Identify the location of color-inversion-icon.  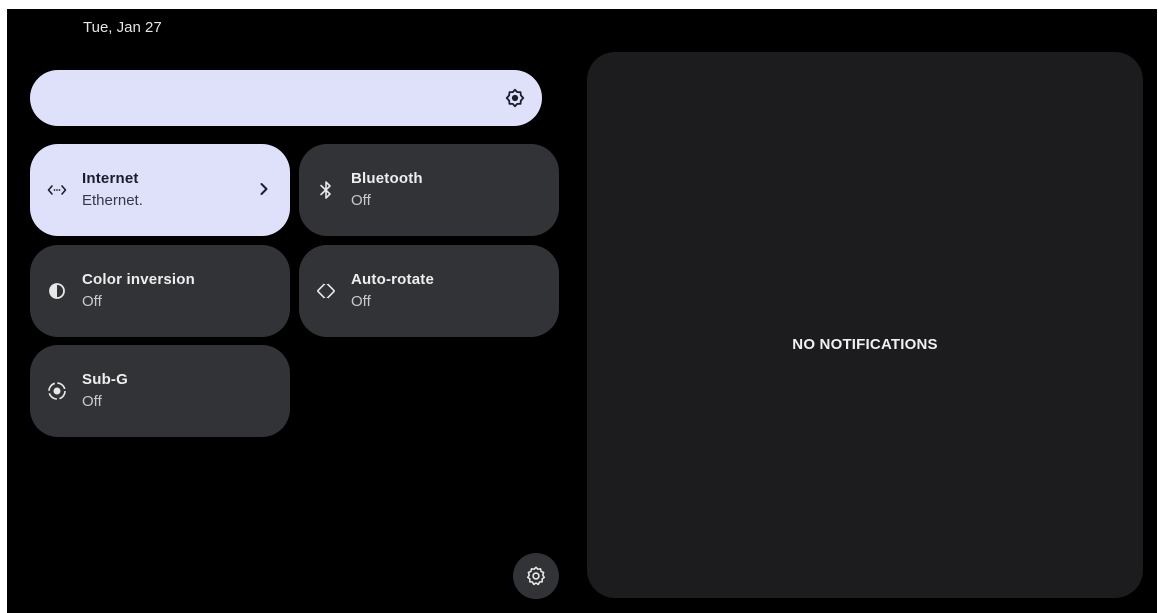
(57, 291).